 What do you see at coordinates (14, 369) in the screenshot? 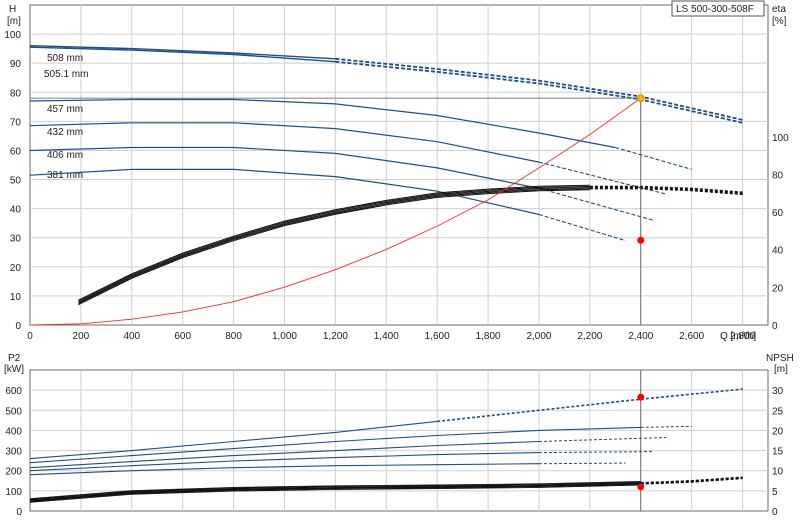
I see `p2-axis-label-unit: [kW]` at bounding box center [14, 369].